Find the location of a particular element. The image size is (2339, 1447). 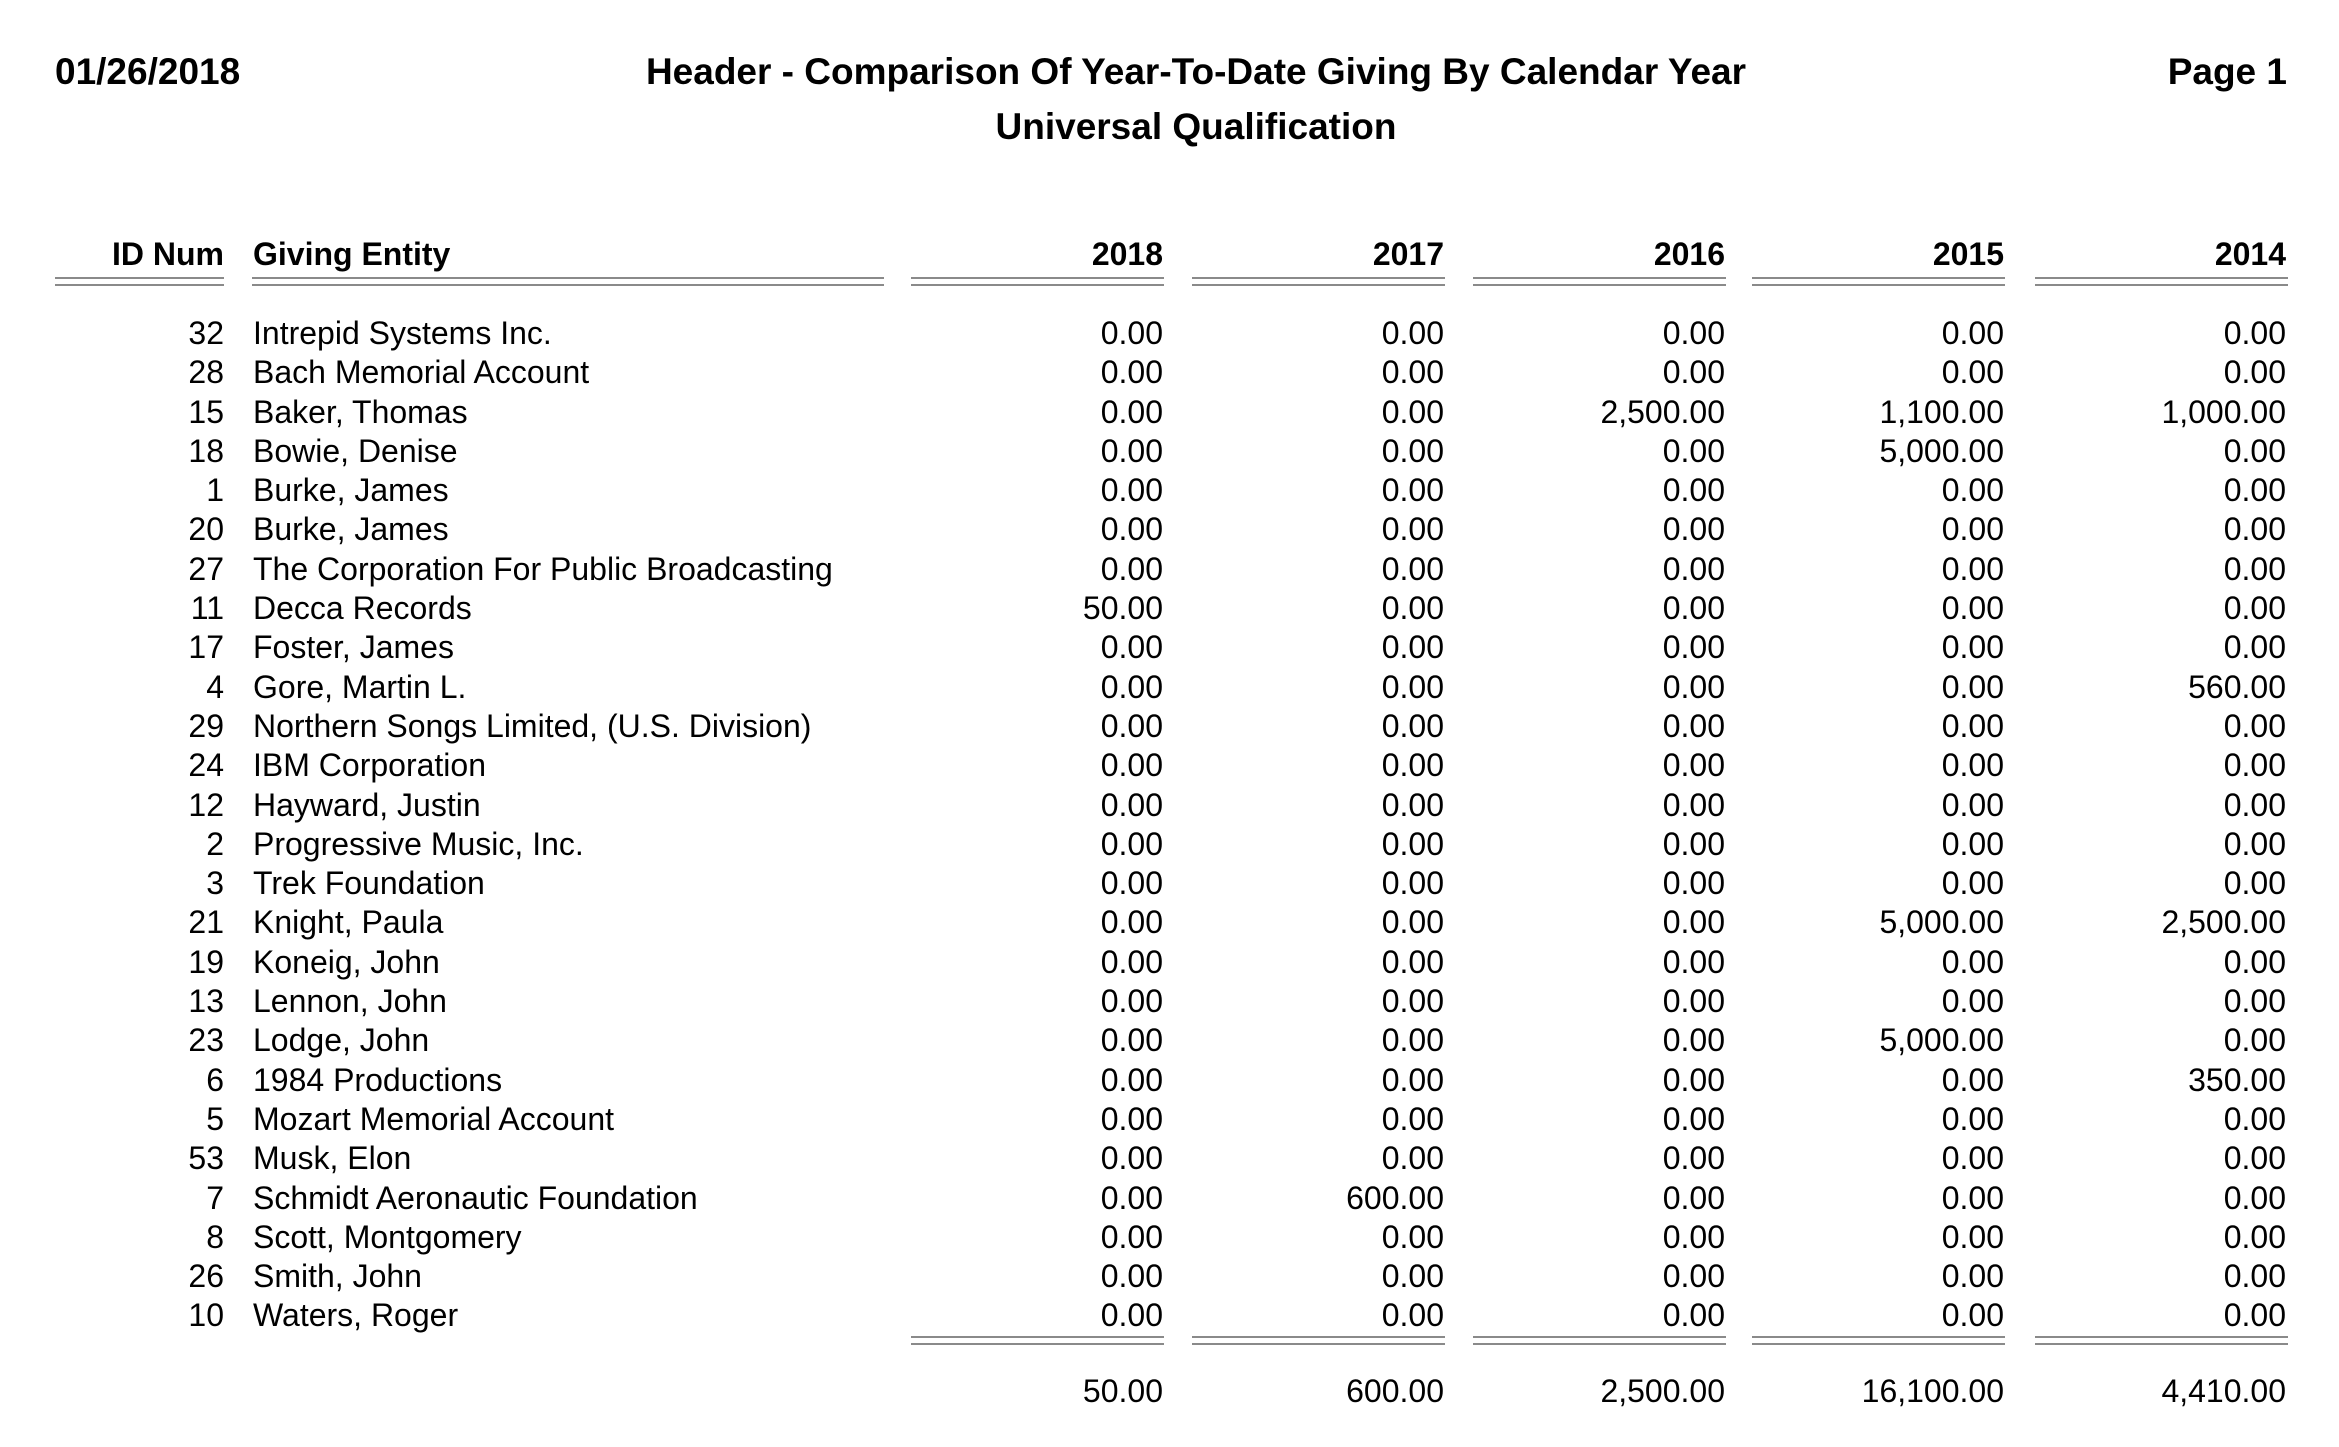

table-row: 18 Bowie, Denise 0.00 0.00 0.00 5,000.00 0.00 is located at coordinates (1169, 451).